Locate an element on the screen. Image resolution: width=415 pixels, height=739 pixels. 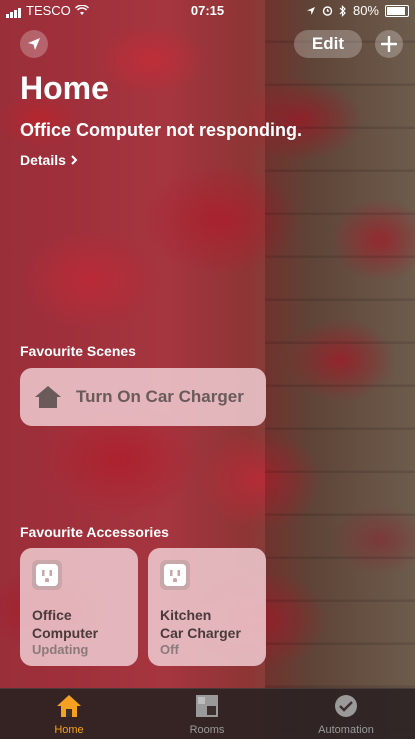
scene-tile-turn-on-car-charger: Turn On Car Charger is located at coordinates (143, 397).